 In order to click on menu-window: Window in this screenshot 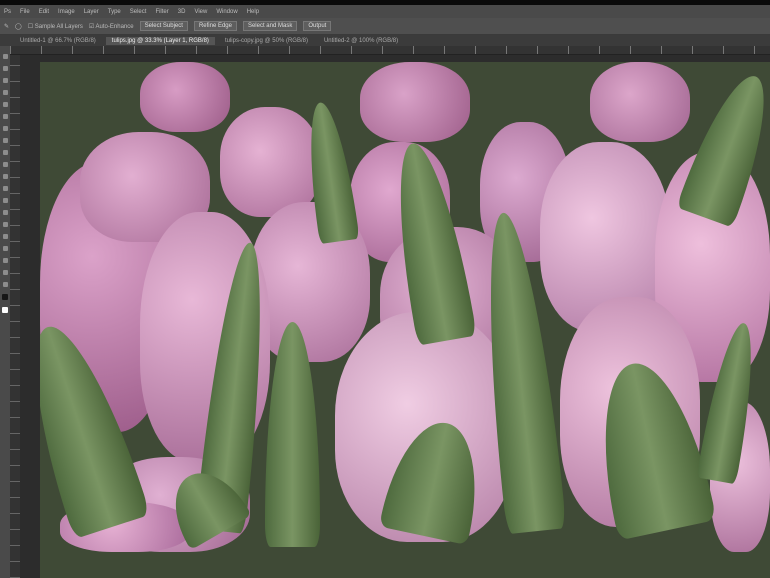, I will do `click(226, 12)`.